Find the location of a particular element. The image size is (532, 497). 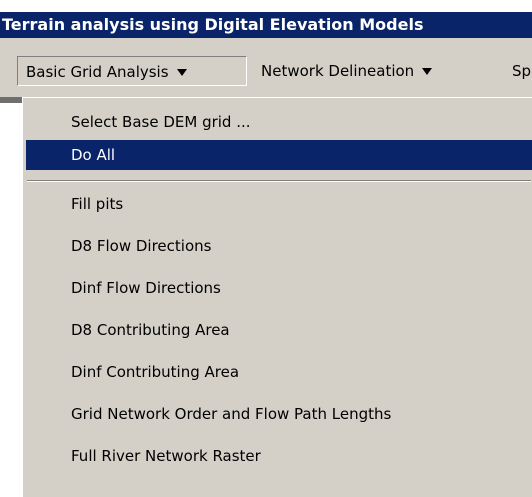

menu-item-do-all: Do All is located at coordinates (279, 155).